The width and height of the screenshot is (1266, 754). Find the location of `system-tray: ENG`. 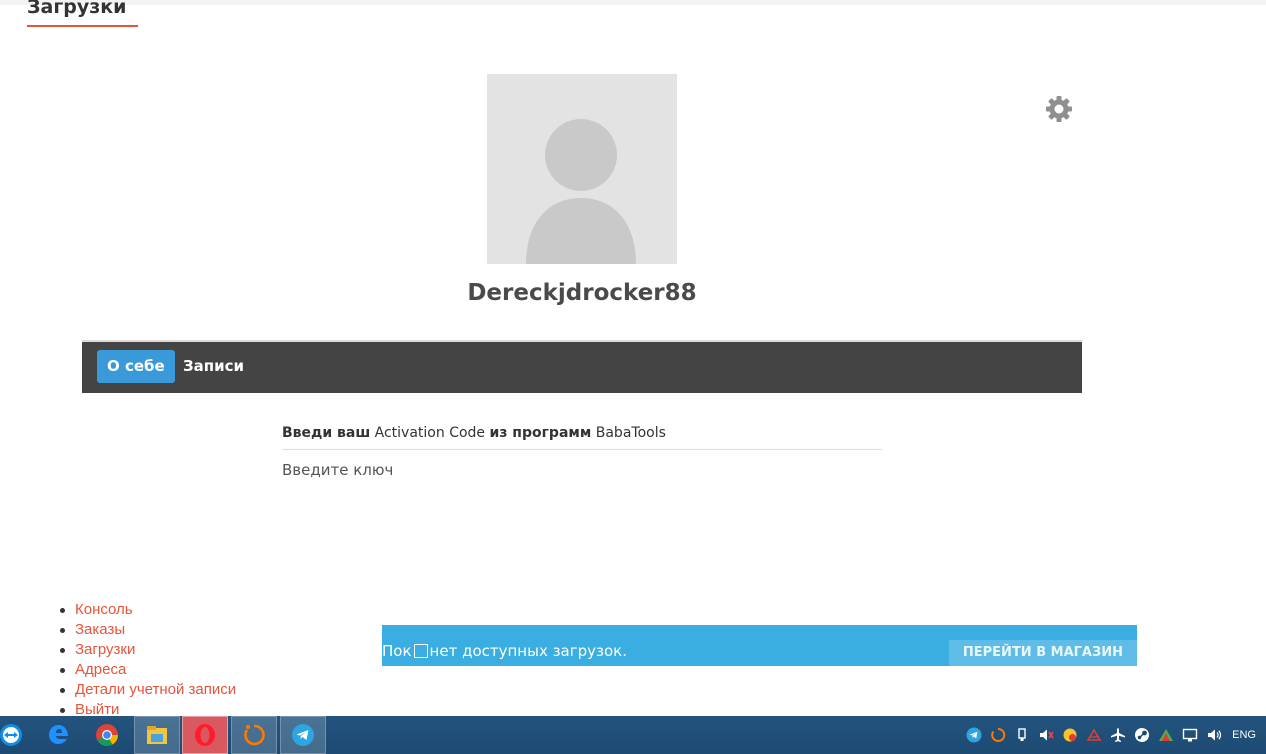

system-tray: ENG is located at coordinates (1114, 735).